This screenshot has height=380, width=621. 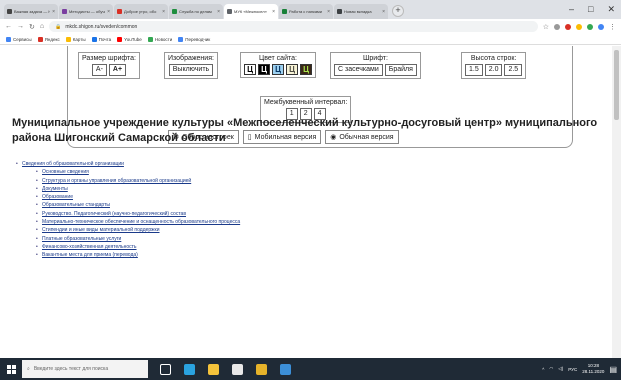 What do you see at coordinates (191, 70) in the screenshot?
I see `images-off-button: Выключить` at bounding box center [191, 70].